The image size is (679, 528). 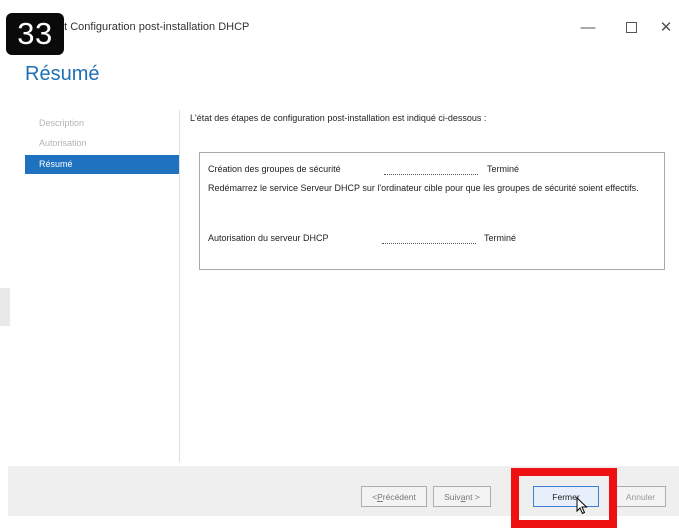 I want to click on panel-divider, so click(x=179, y=286).